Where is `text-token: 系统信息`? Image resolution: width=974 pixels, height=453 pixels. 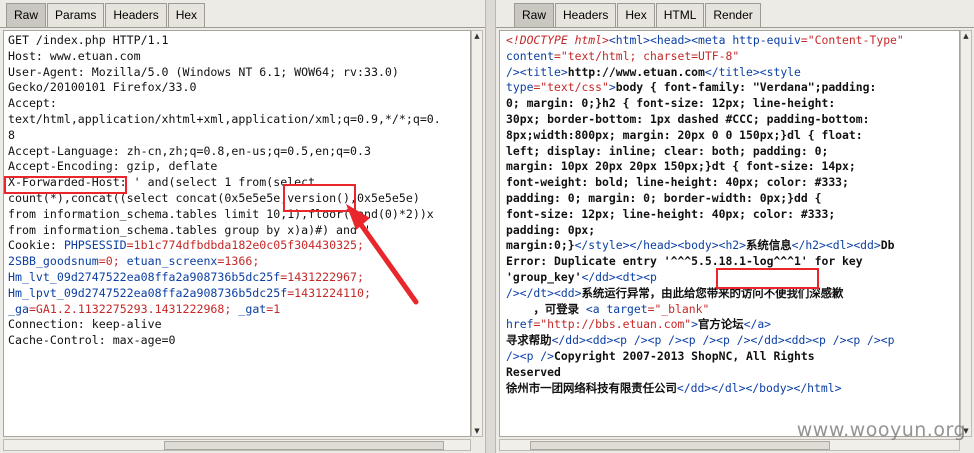
text-token: 系统信息 is located at coordinates (769, 245).